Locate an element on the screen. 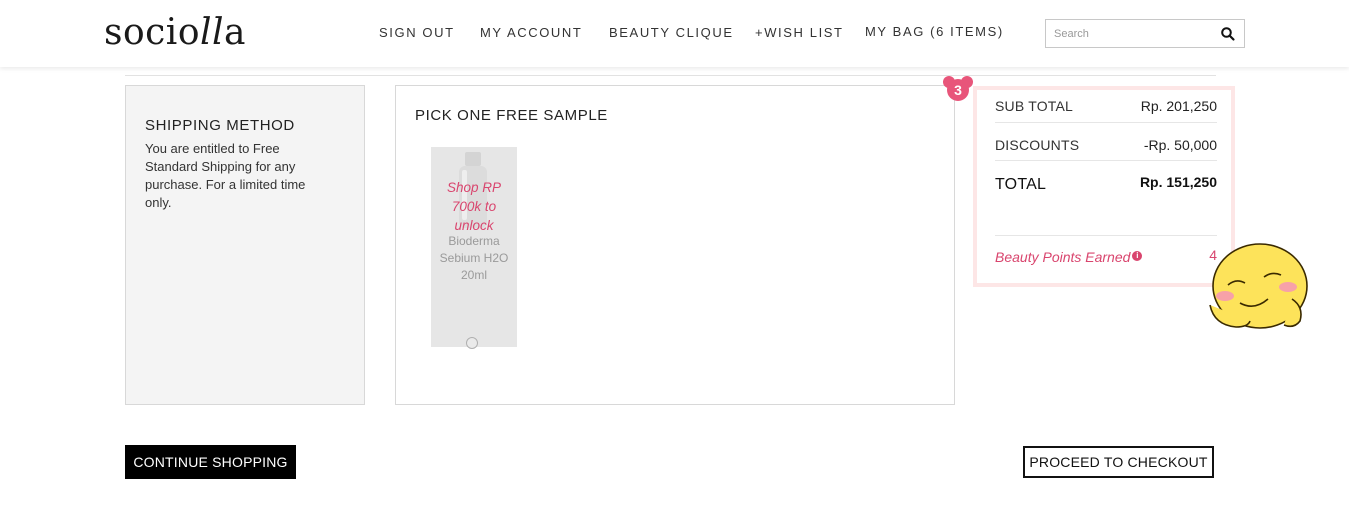  total-label: TOTAL is located at coordinates (1021, 184).